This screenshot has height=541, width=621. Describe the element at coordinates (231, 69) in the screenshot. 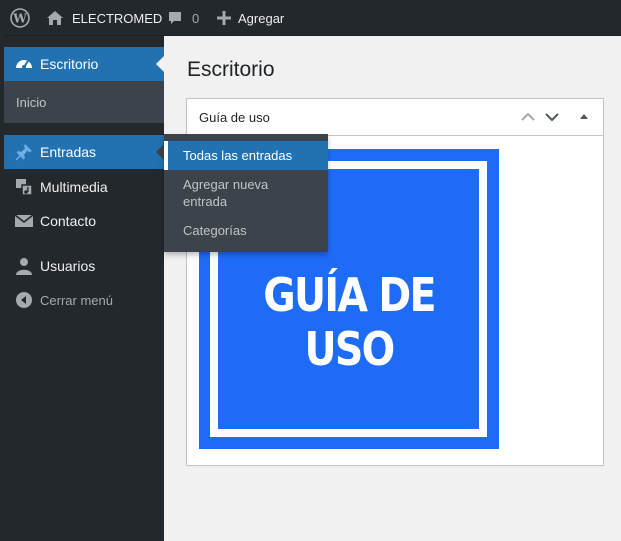

I see `page-title: Escritorio` at that location.